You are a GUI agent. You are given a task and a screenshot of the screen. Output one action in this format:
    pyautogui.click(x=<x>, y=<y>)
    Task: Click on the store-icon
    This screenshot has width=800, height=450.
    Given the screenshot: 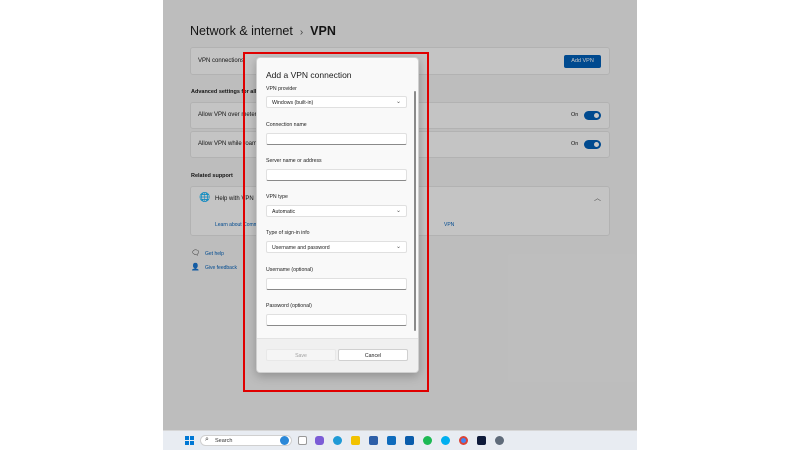 What is the action you would take?
    pyautogui.click(x=373, y=440)
    